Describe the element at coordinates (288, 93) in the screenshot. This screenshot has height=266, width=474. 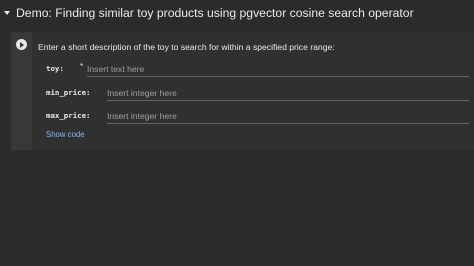
I see `min-price-input` at that location.